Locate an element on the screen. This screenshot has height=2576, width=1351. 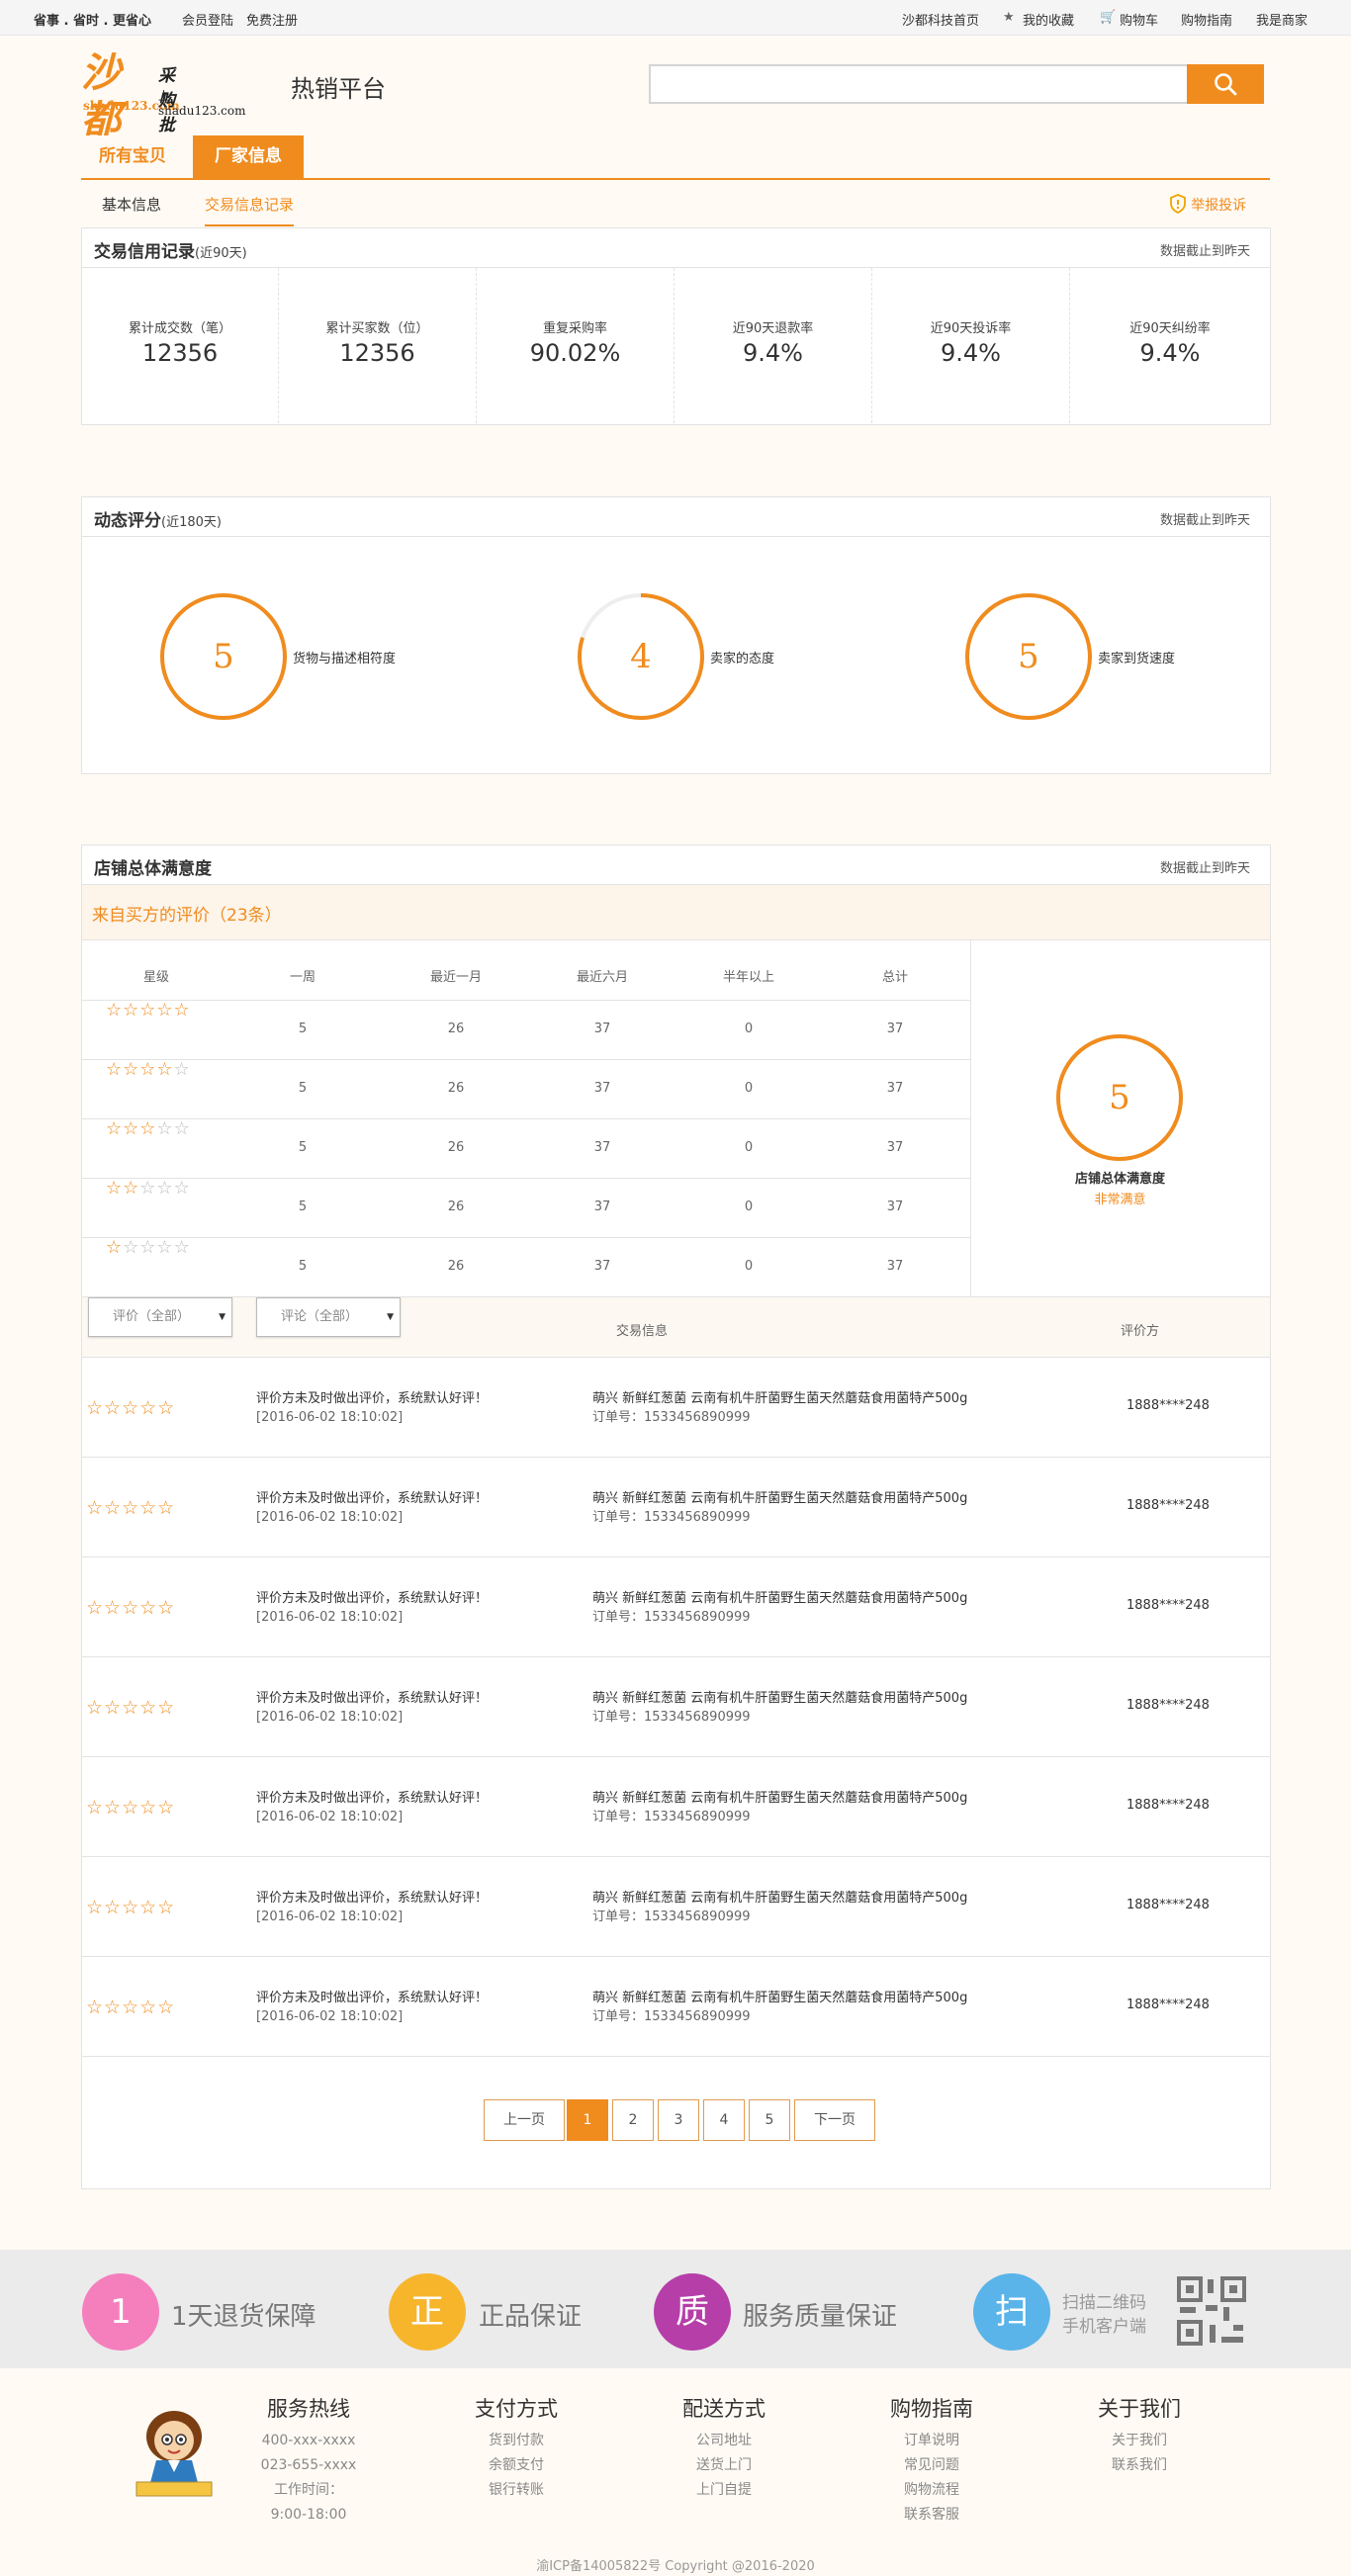
table-header-cell: 一周 is located at coordinates (302, 977).